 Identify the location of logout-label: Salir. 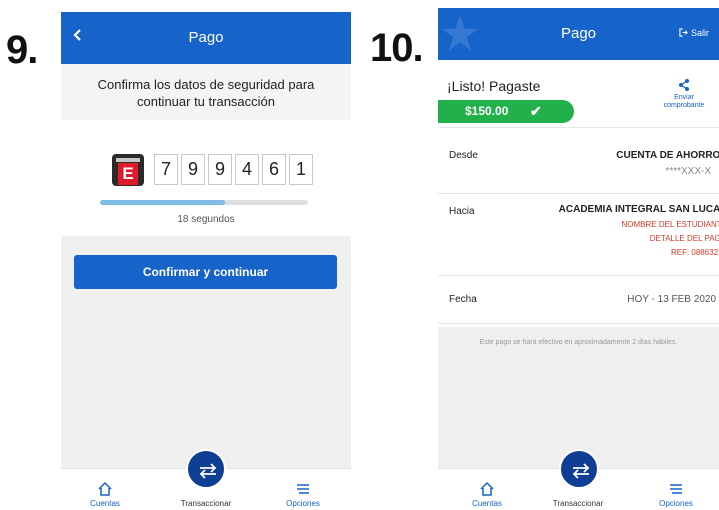
(699, 33).